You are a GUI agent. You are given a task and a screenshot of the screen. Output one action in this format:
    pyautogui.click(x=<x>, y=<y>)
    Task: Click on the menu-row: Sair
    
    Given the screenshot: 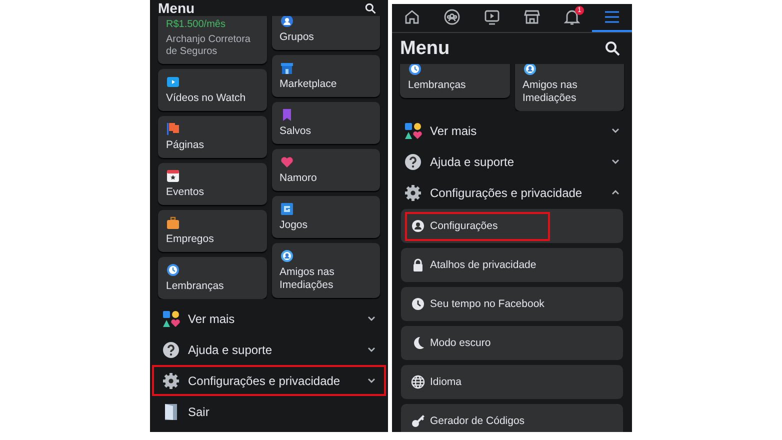 What is the action you would take?
    pyautogui.click(x=269, y=411)
    